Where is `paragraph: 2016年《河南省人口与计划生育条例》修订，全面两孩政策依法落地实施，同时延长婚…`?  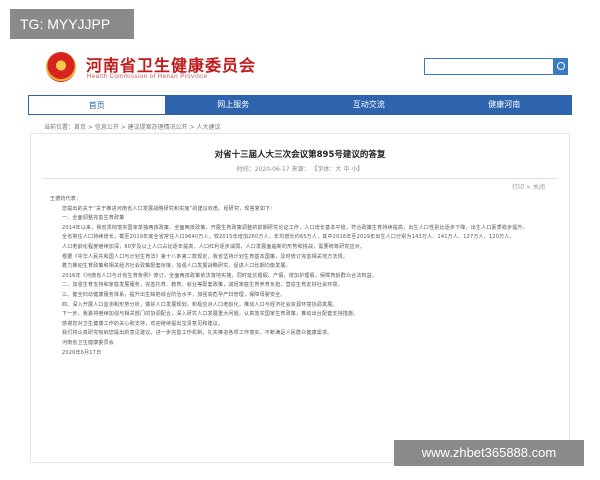 paragraph: 2016年《河南省人口与计划生育条例》修订，全面两孩政策依法落地实施，同时延长婚… is located at coordinates (220, 275).